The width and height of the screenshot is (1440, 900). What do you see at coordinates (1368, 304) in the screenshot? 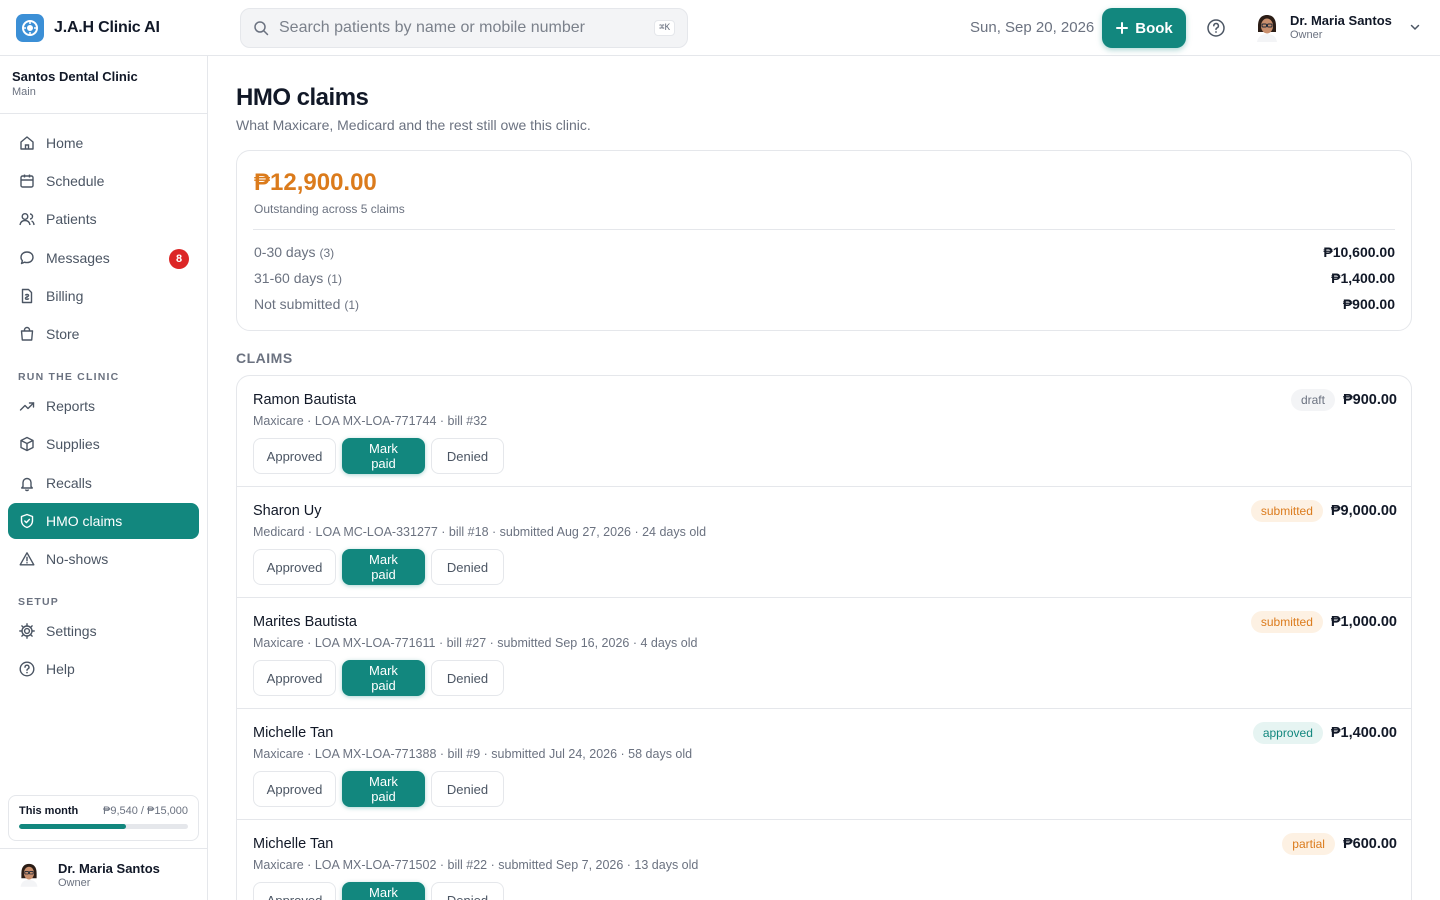
I see `bucket-amount: ₱900.00` at bounding box center [1368, 304].